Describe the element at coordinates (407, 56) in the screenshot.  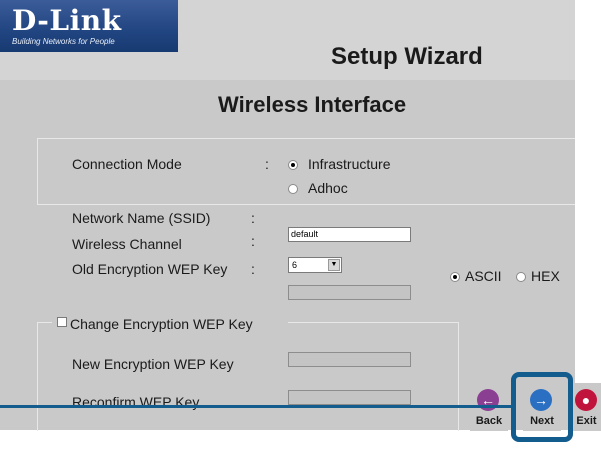
I see `setup-wizard-title: Setup Wizard` at that location.